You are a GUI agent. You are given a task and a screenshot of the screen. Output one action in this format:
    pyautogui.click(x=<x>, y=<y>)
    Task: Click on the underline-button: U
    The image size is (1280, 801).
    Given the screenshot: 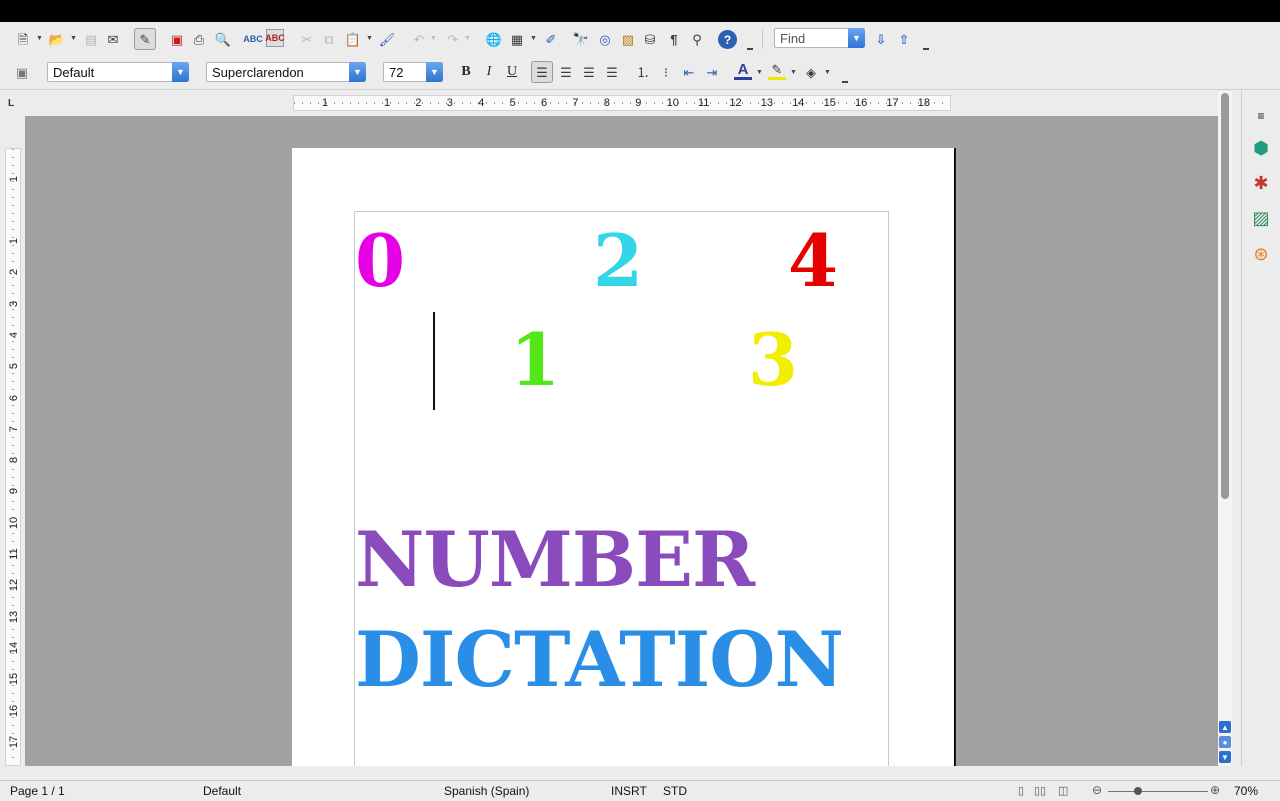 What is the action you would take?
    pyautogui.click(x=512, y=72)
    